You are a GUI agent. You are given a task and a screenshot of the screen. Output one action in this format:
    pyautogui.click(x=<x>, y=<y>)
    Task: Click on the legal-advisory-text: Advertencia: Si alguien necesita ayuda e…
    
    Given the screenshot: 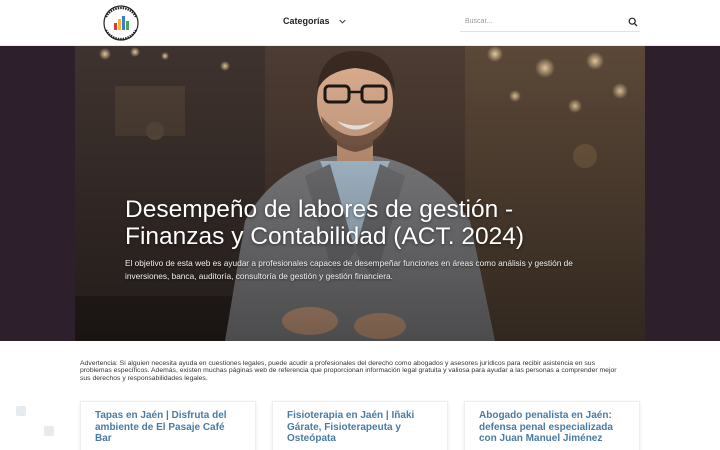 What is the action you would take?
    pyautogui.click(x=348, y=371)
    